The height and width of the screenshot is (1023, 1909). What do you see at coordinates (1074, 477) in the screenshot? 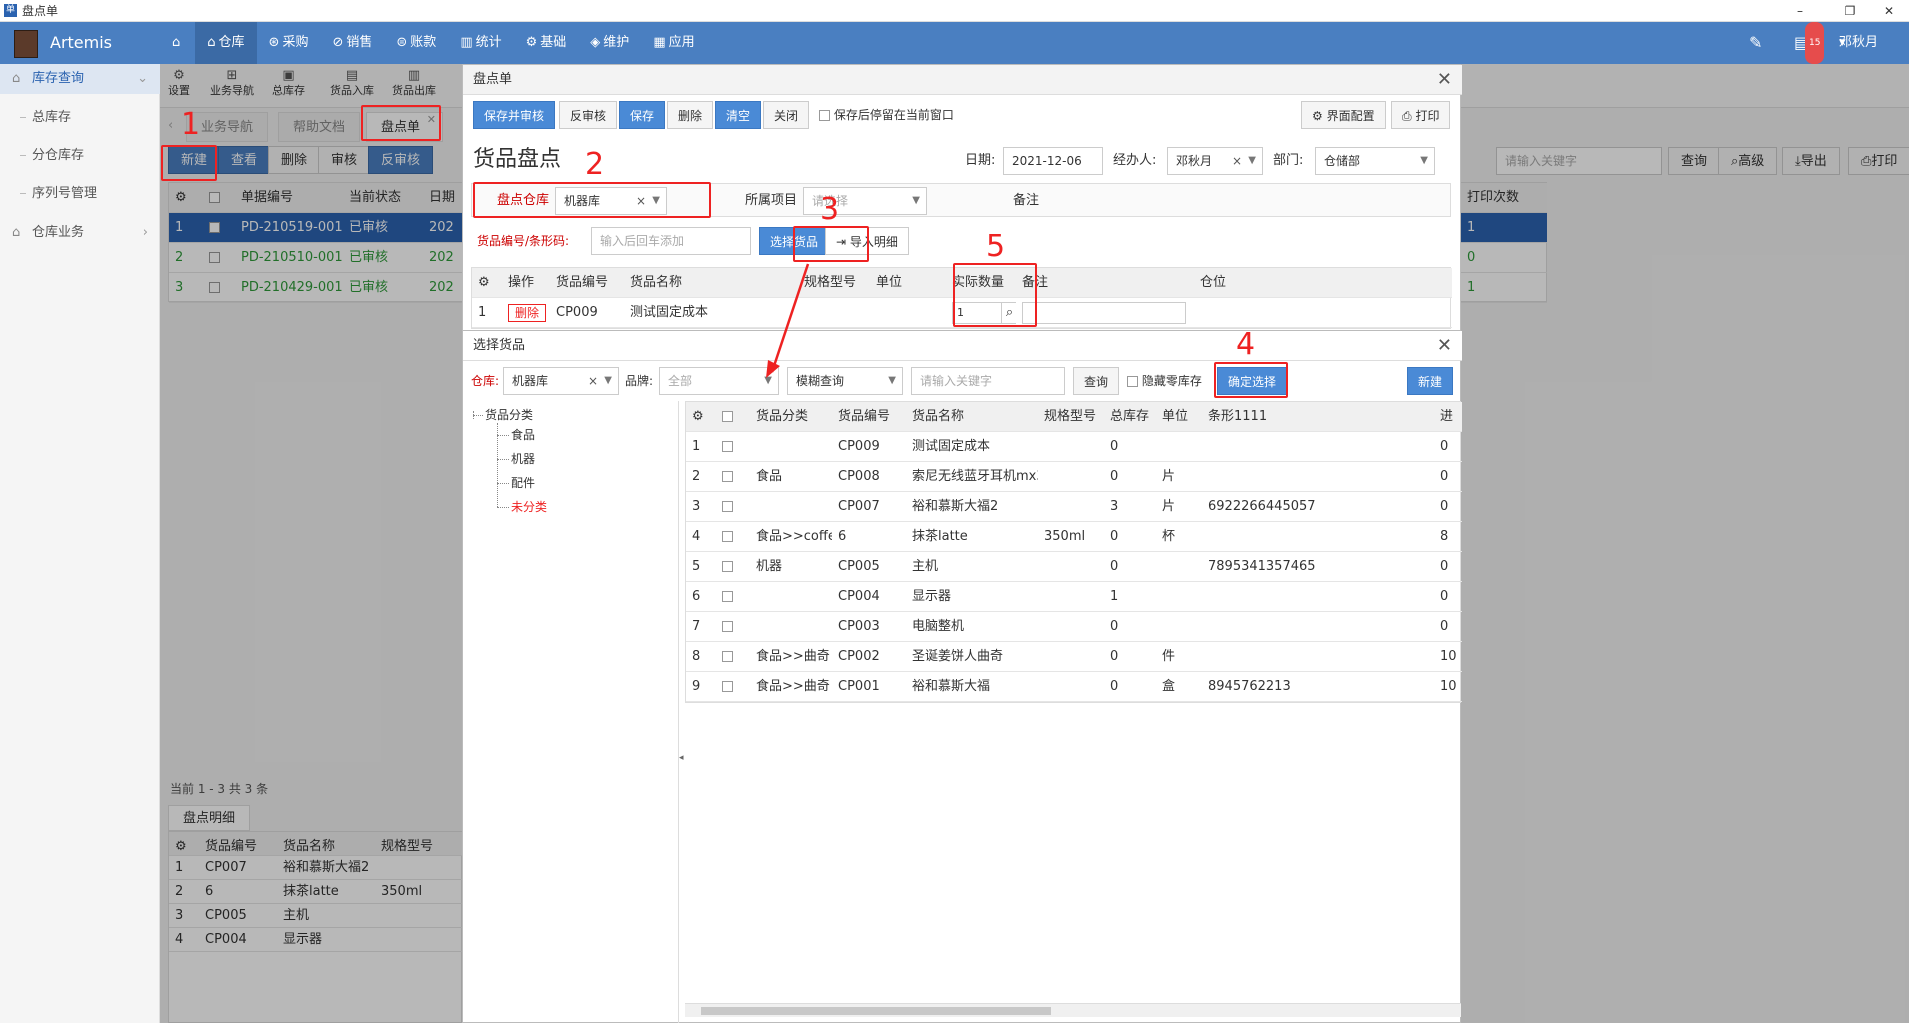
I see `table-row: 2 食品 CP008 索尼无线蓝牙耳机mx300 0 片 0` at bounding box center [1074, 477].